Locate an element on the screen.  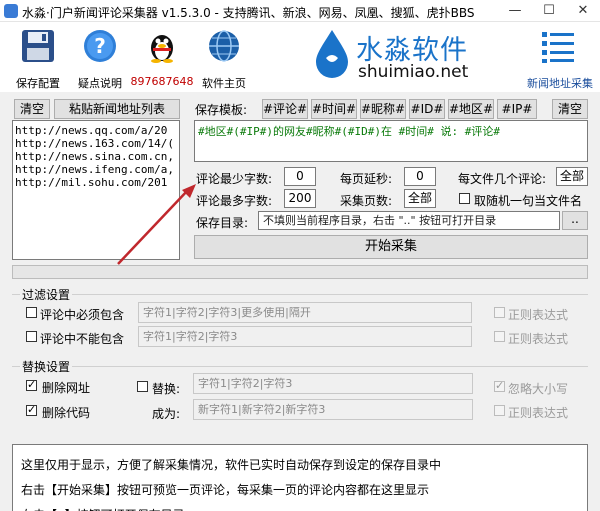
must-not-contain-label: 评论中不能包含 is located at coordinates (82, 339).